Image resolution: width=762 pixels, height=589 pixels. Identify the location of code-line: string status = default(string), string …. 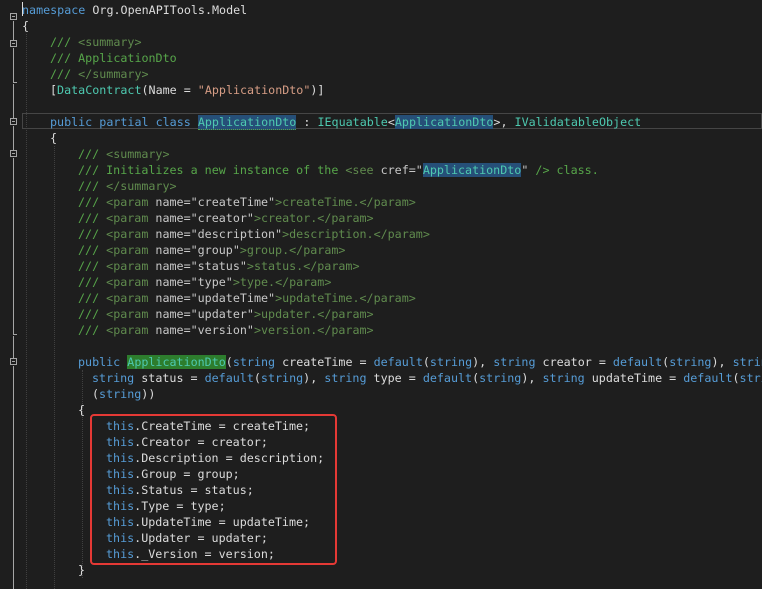
(381, 378).